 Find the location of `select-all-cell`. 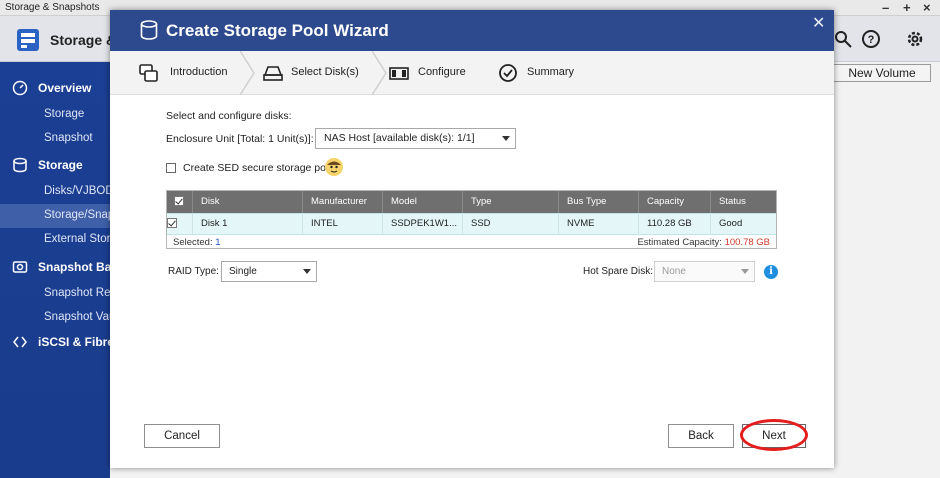

select-all-cell is located at coordinates (180, 202).